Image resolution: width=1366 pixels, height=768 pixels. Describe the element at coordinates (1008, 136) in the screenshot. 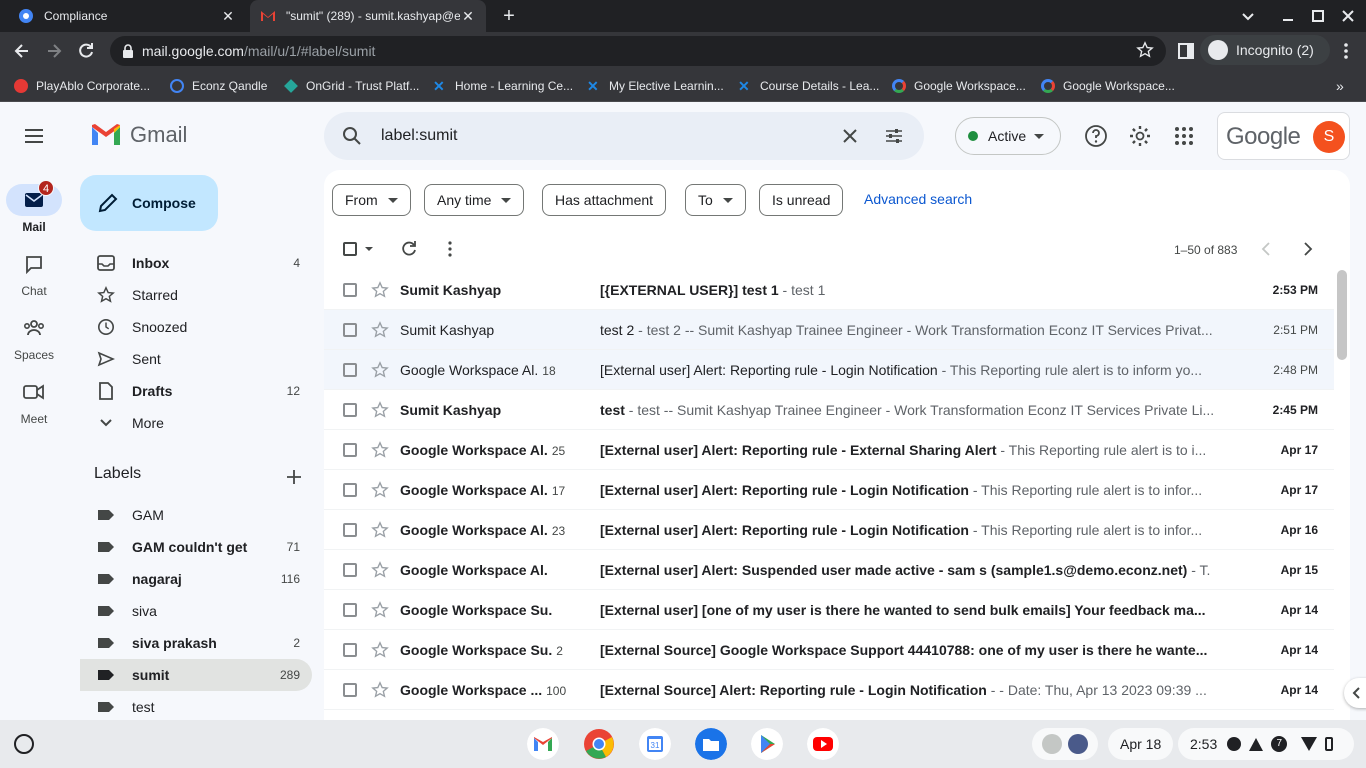

I see `status-button: Active` at that location.